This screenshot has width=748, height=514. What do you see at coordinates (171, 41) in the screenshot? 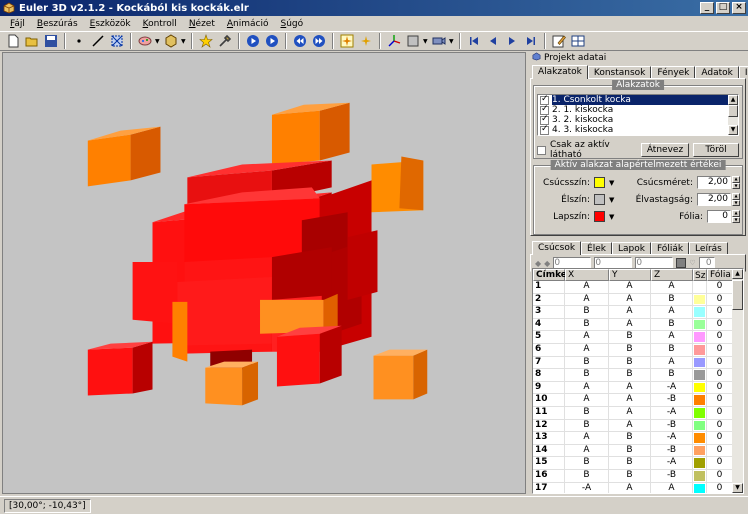
I see `insert-shape-button` at bounding box center [171, 41].